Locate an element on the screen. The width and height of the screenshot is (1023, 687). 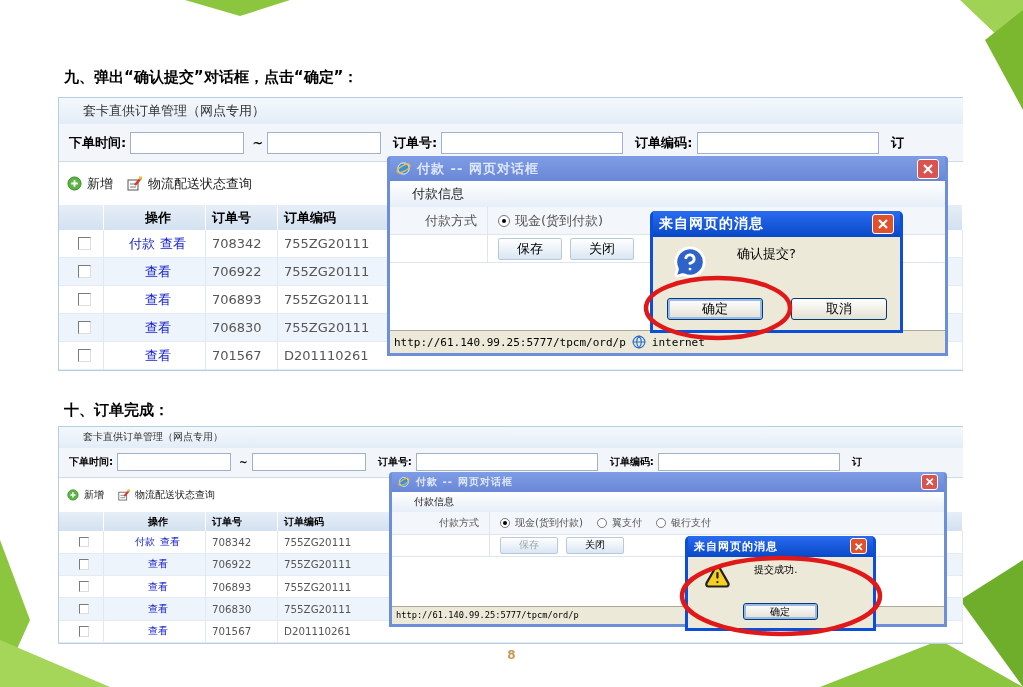
table-cell: 708342 is located at coordinates (232, 542).